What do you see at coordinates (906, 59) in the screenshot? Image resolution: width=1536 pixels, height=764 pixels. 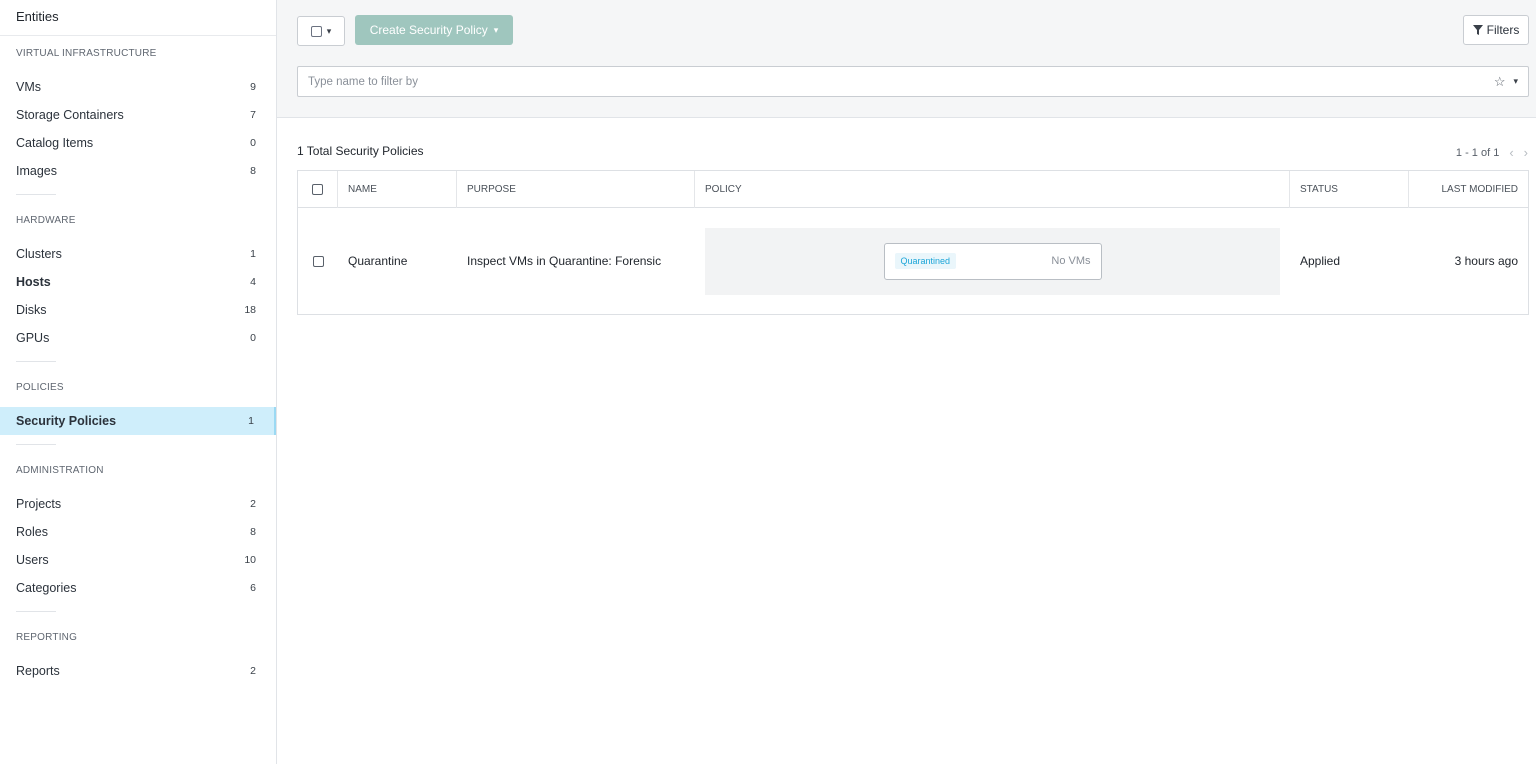 I see `toolbar: ▾ Create Security Policy ▾ Filters ☆ ▾` at bounding box center [906, 59].